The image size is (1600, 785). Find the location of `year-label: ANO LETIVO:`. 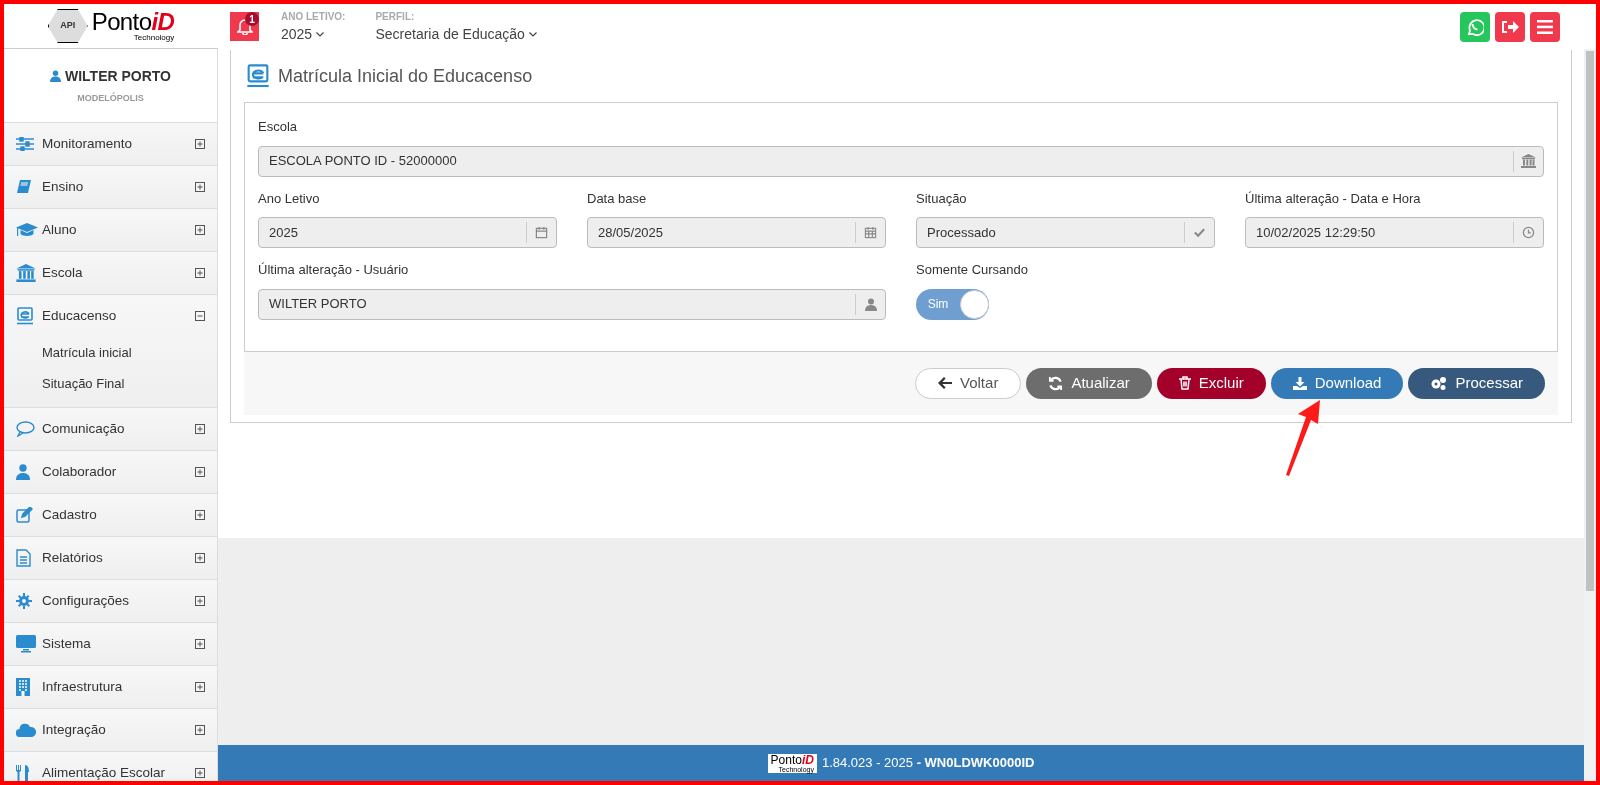

year-label: ANO LETIVO: is located at coordinates (313, 16).